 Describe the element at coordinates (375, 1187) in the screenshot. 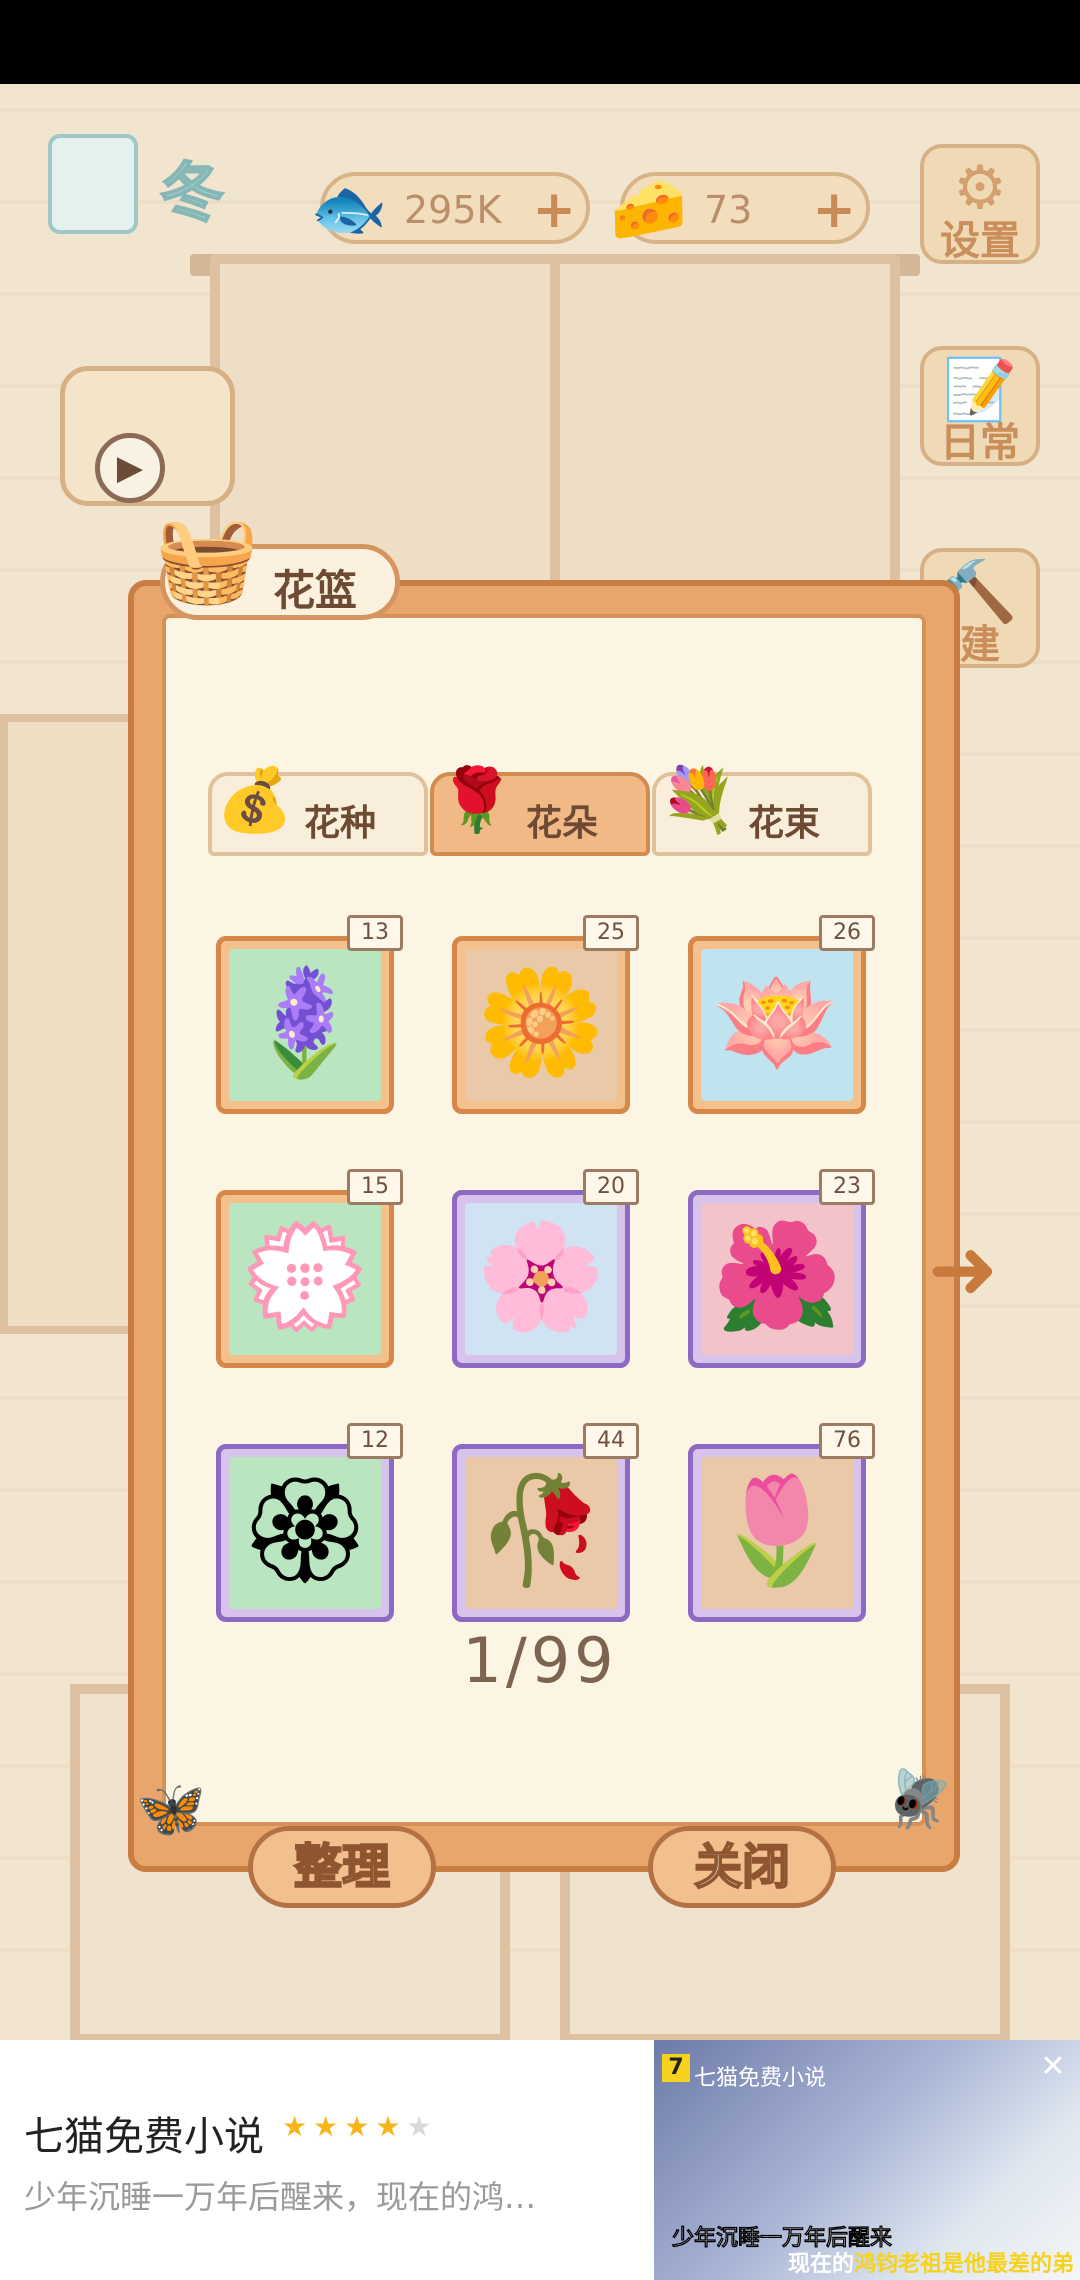

I see `item-count-badge: 15` at that location.